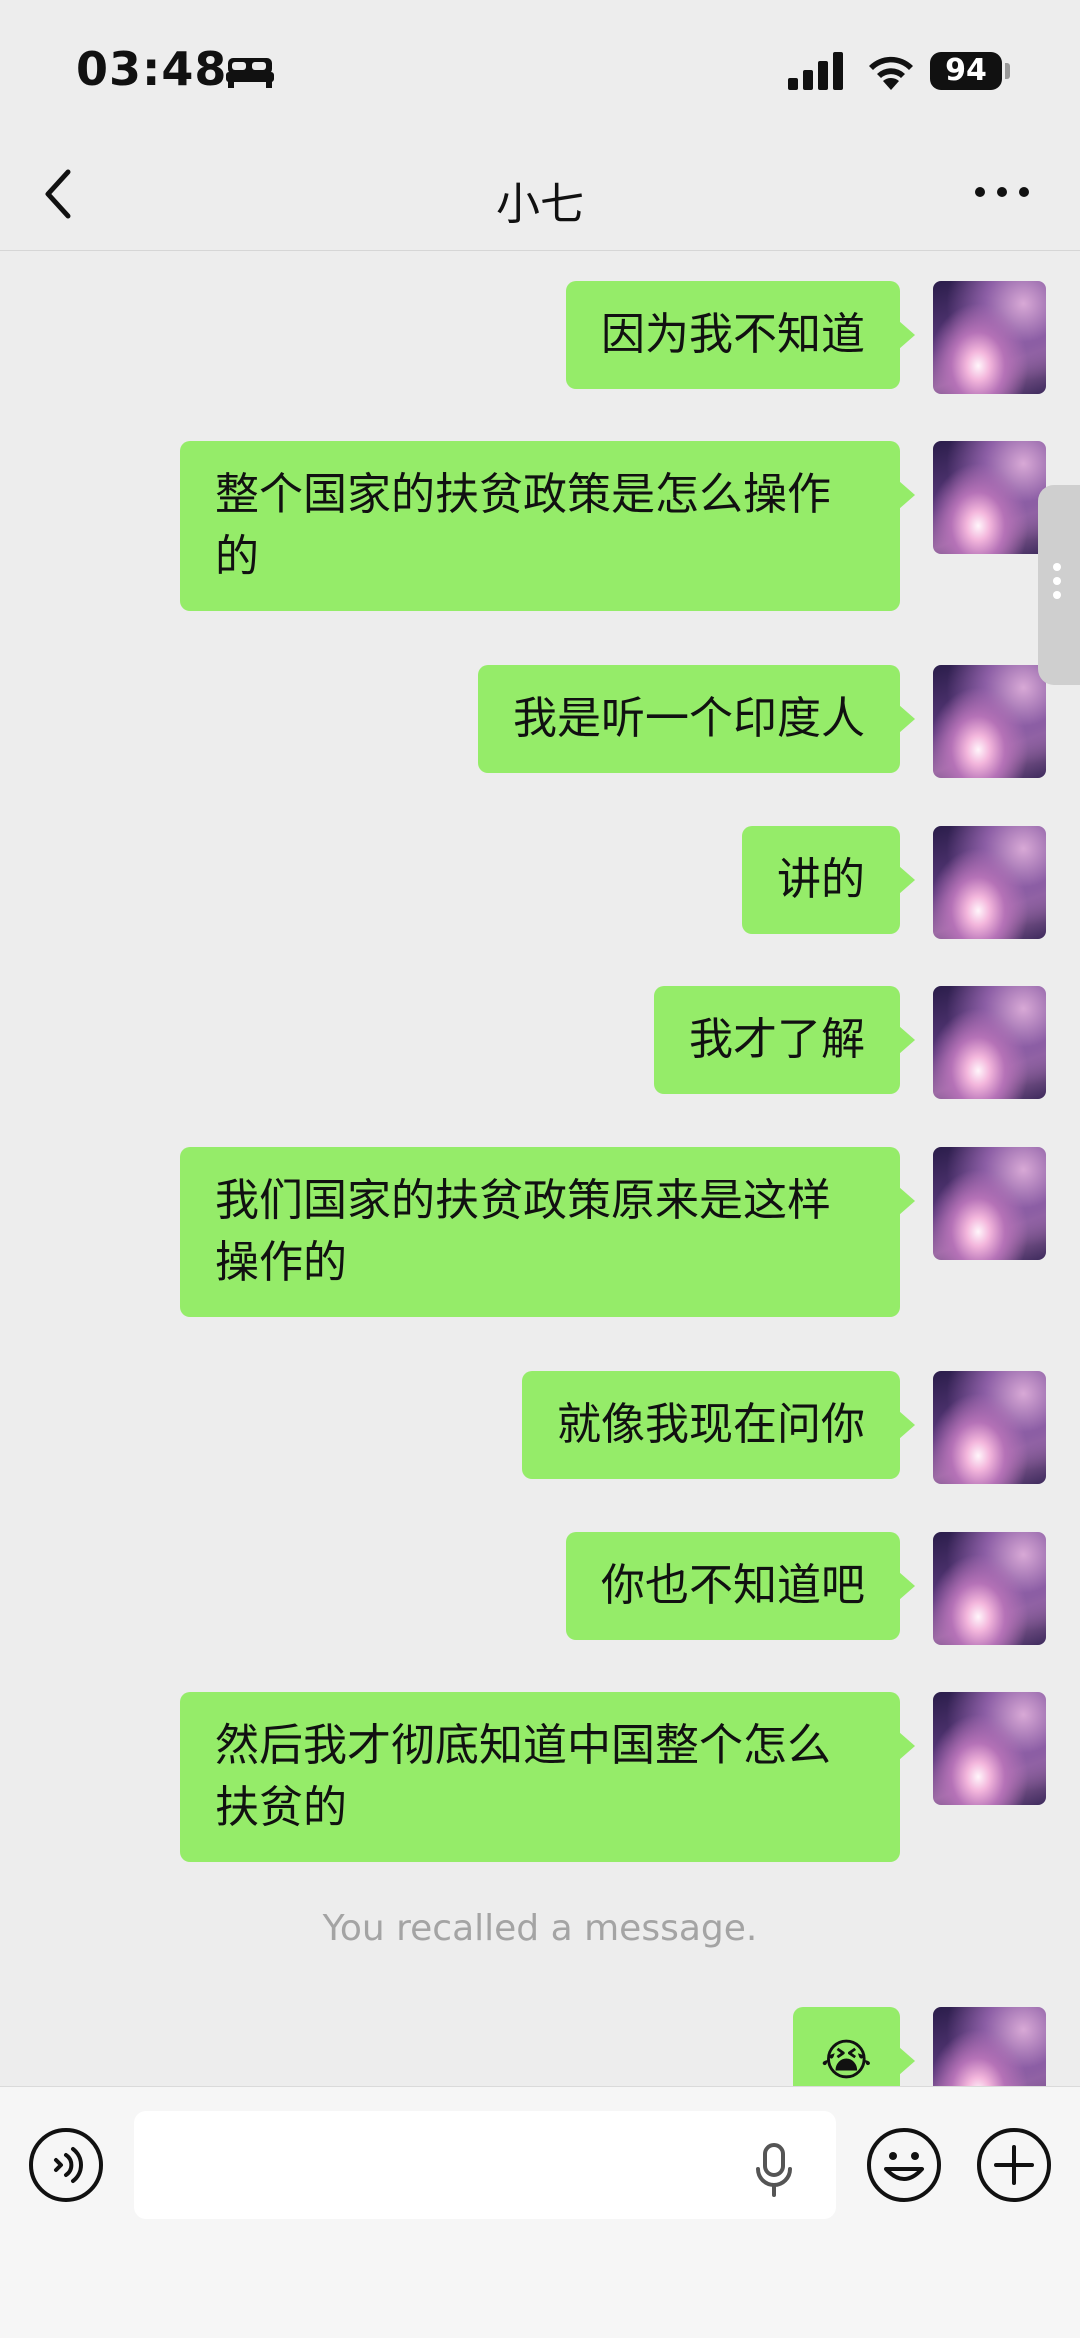  Describe the element at coordinates (740, 335) in the screenshot. I see `message-bubble: 因为我不知道` at that location.